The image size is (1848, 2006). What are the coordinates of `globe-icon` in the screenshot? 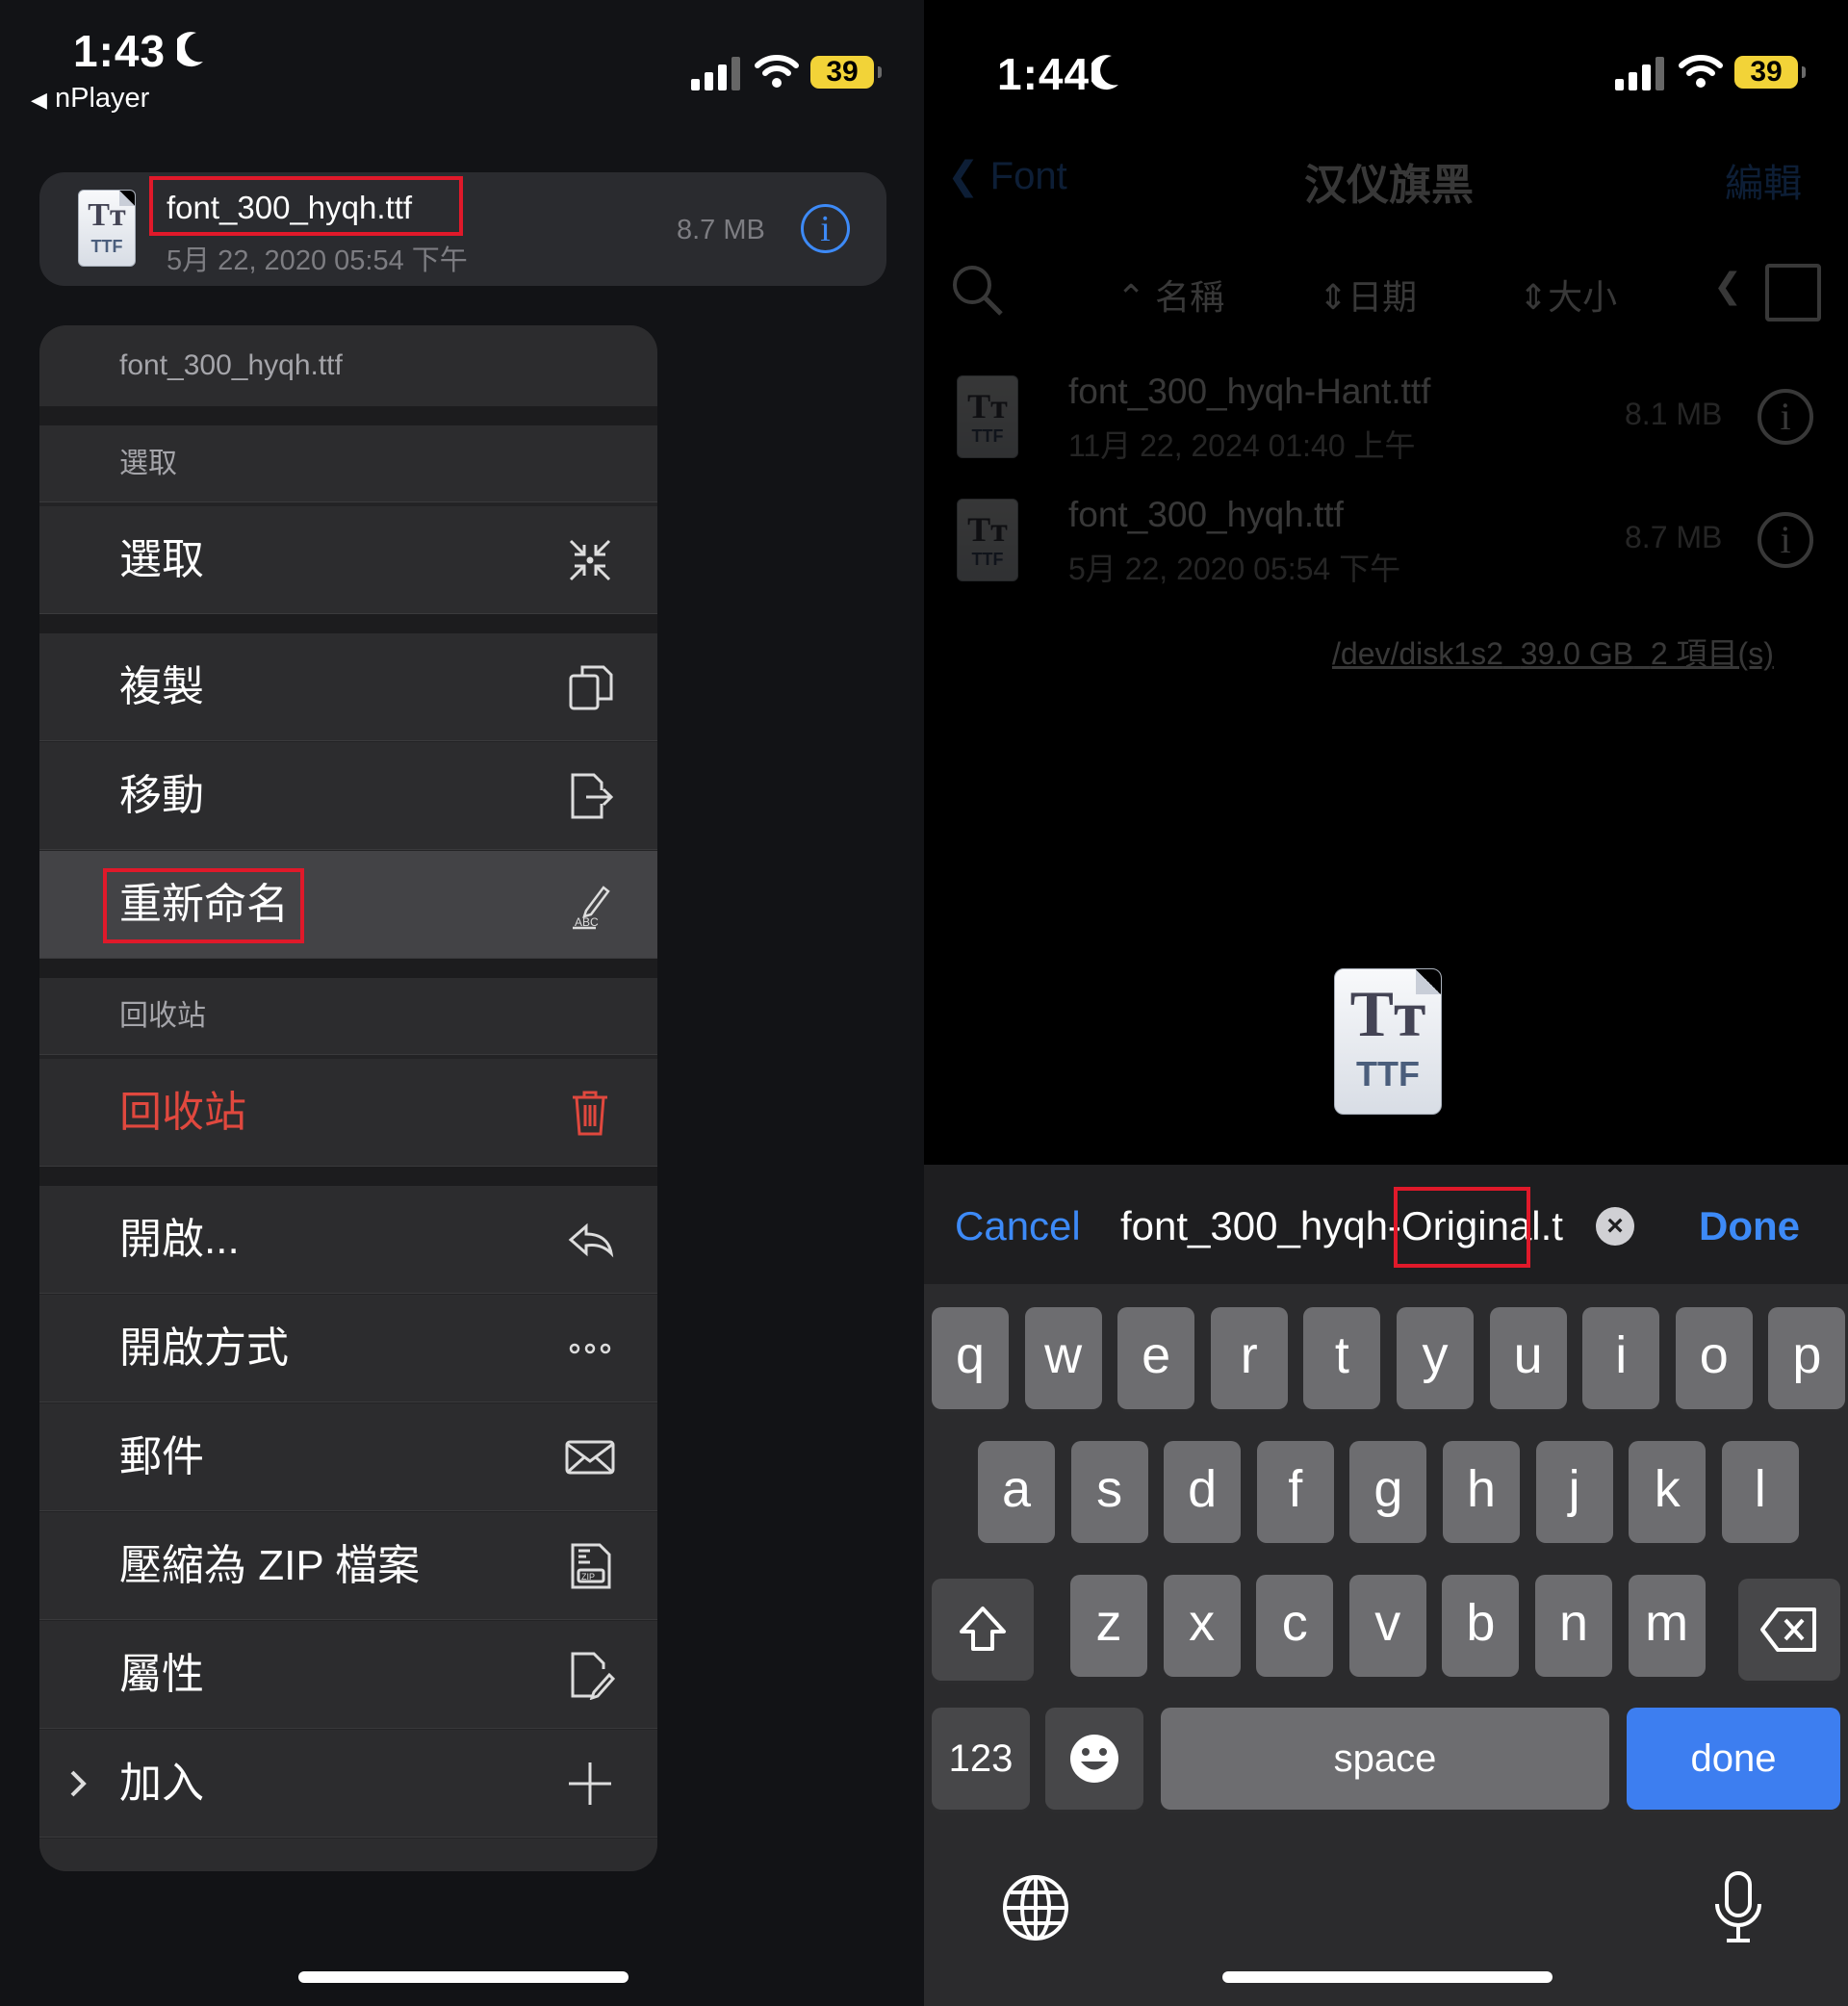 It's located at (1035, 1907).